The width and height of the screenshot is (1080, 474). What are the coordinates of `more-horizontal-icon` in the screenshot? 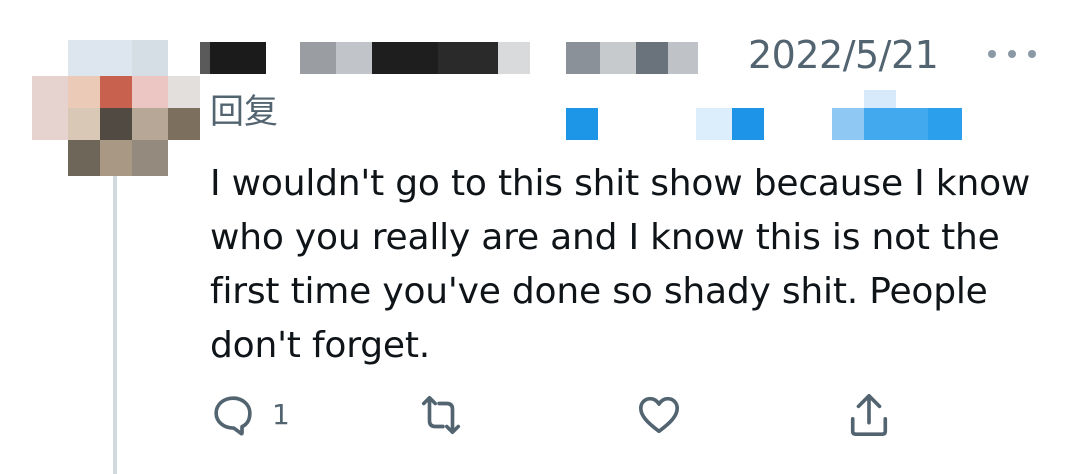 It's located at (1012, 54).